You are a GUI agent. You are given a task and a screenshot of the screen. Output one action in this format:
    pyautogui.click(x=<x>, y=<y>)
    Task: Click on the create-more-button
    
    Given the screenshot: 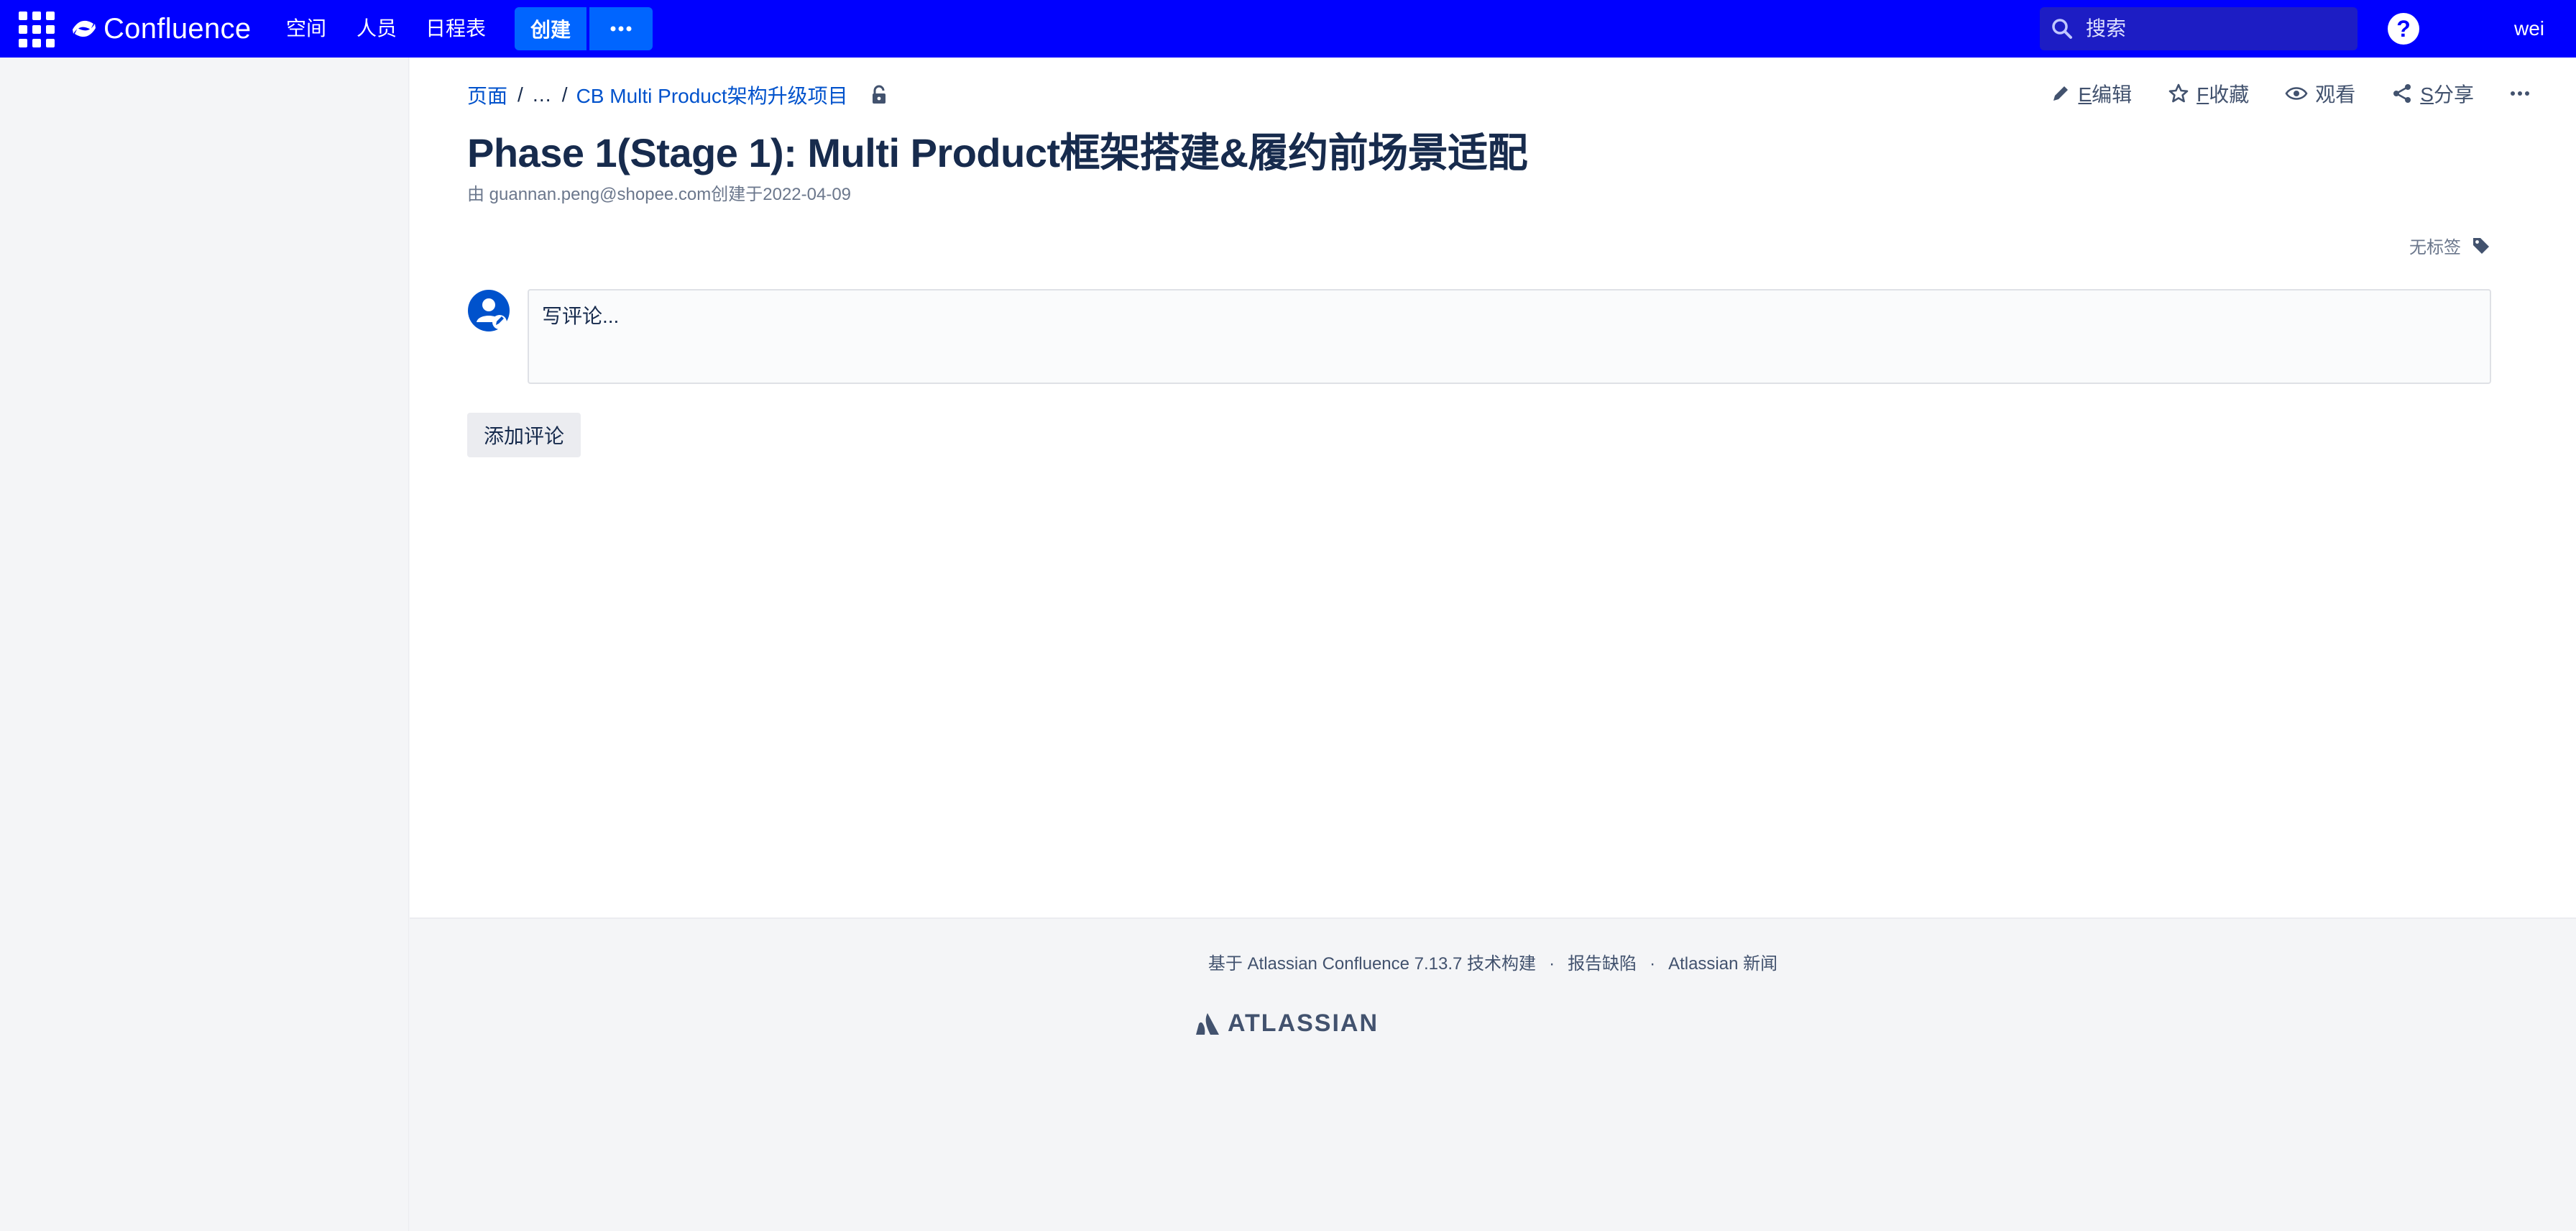 What is the action you would take?
    pyautogui.click(x=621, y=29)
    